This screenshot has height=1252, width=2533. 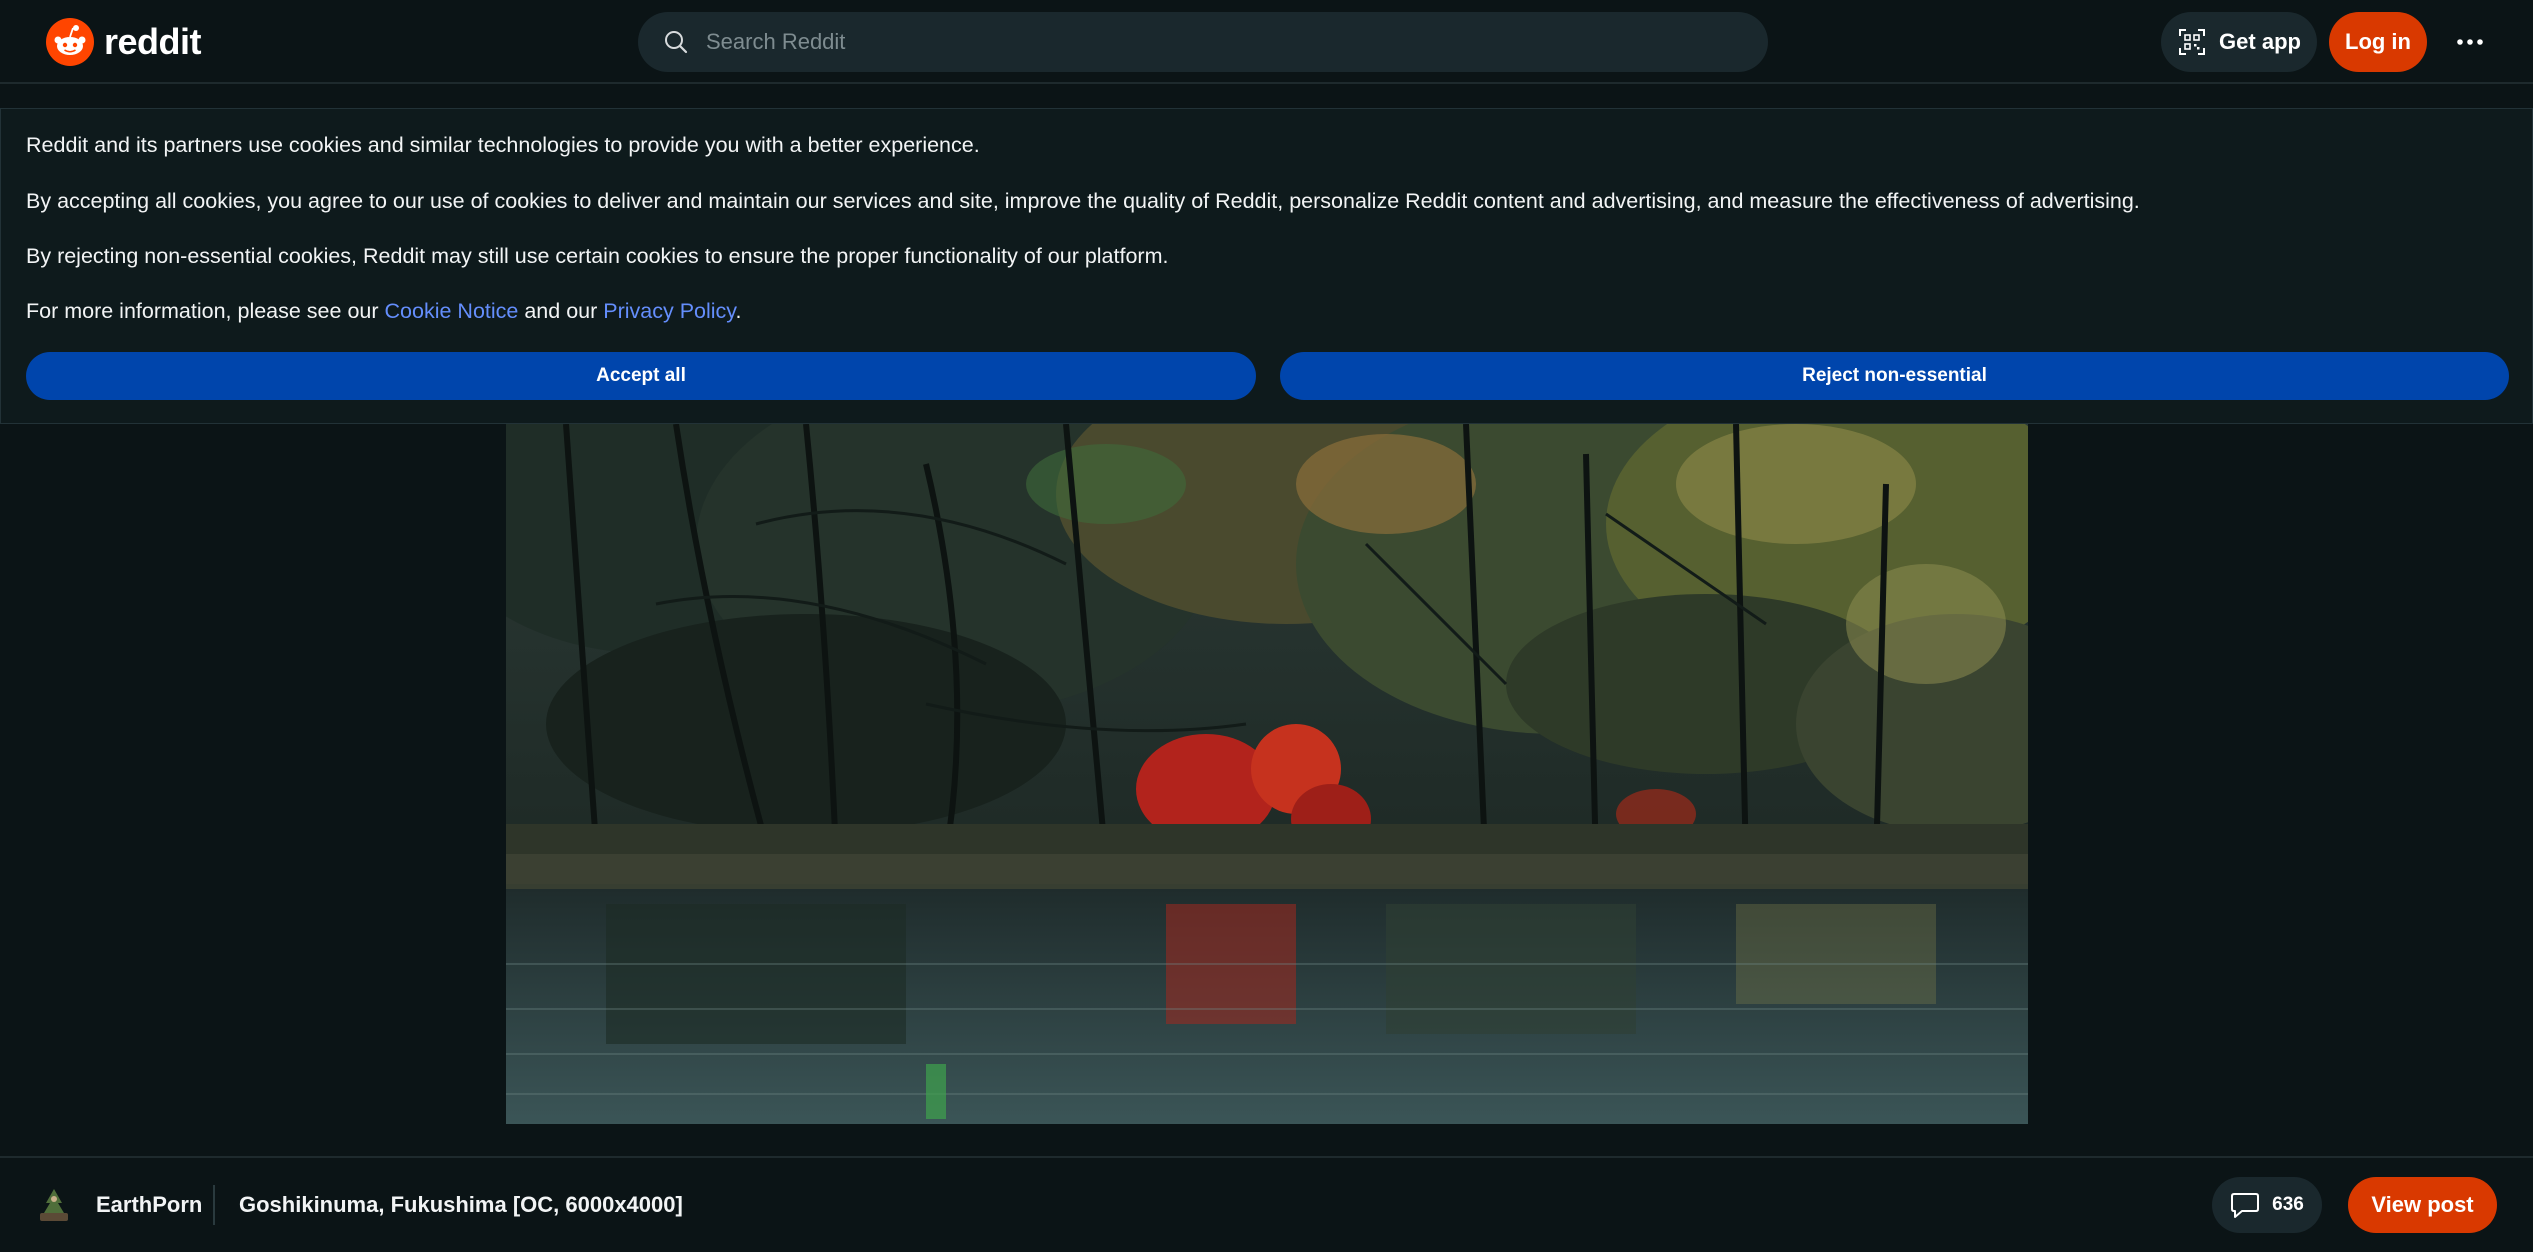 What do you see at coordinates (54, 1205) in the screenshot?
I see `subreddit-avatar` at bounding box center [54, 1205].